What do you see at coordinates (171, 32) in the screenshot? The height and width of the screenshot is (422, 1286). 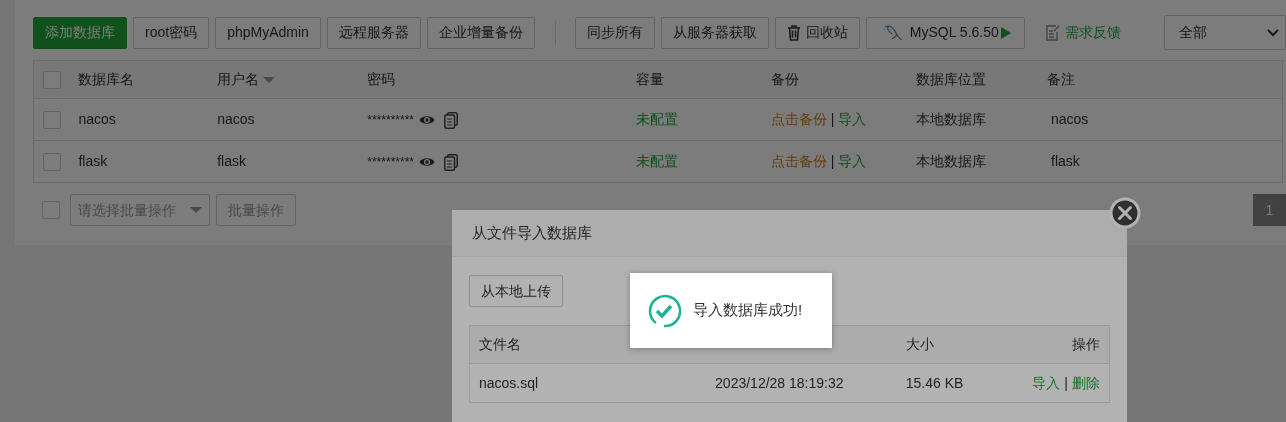 I see `toolbar-button: root密码` at bounding box center [171, 32].